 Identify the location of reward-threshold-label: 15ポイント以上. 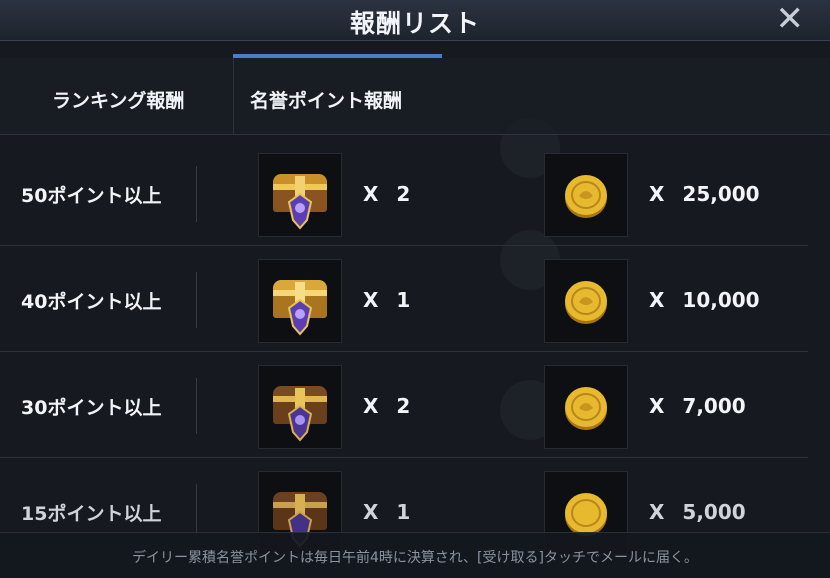
(91, 514).